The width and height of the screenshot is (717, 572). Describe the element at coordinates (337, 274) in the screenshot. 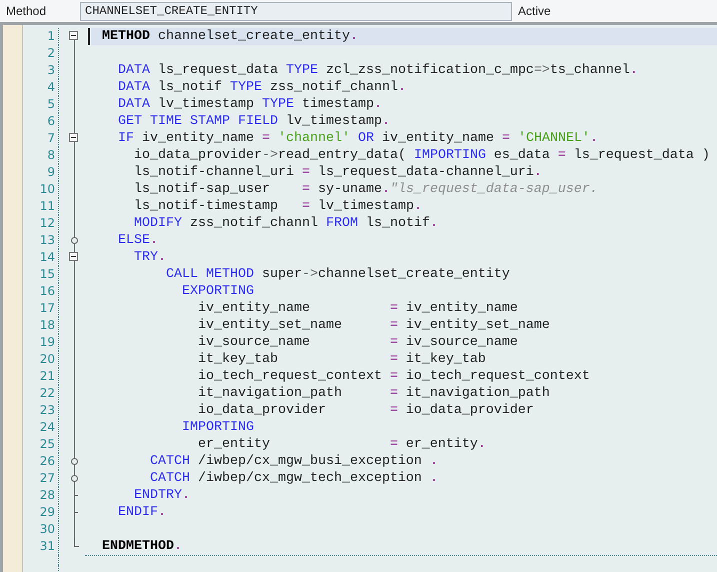

I see `code-line: CALL METHOD super->channelset_create_entity` at that location.